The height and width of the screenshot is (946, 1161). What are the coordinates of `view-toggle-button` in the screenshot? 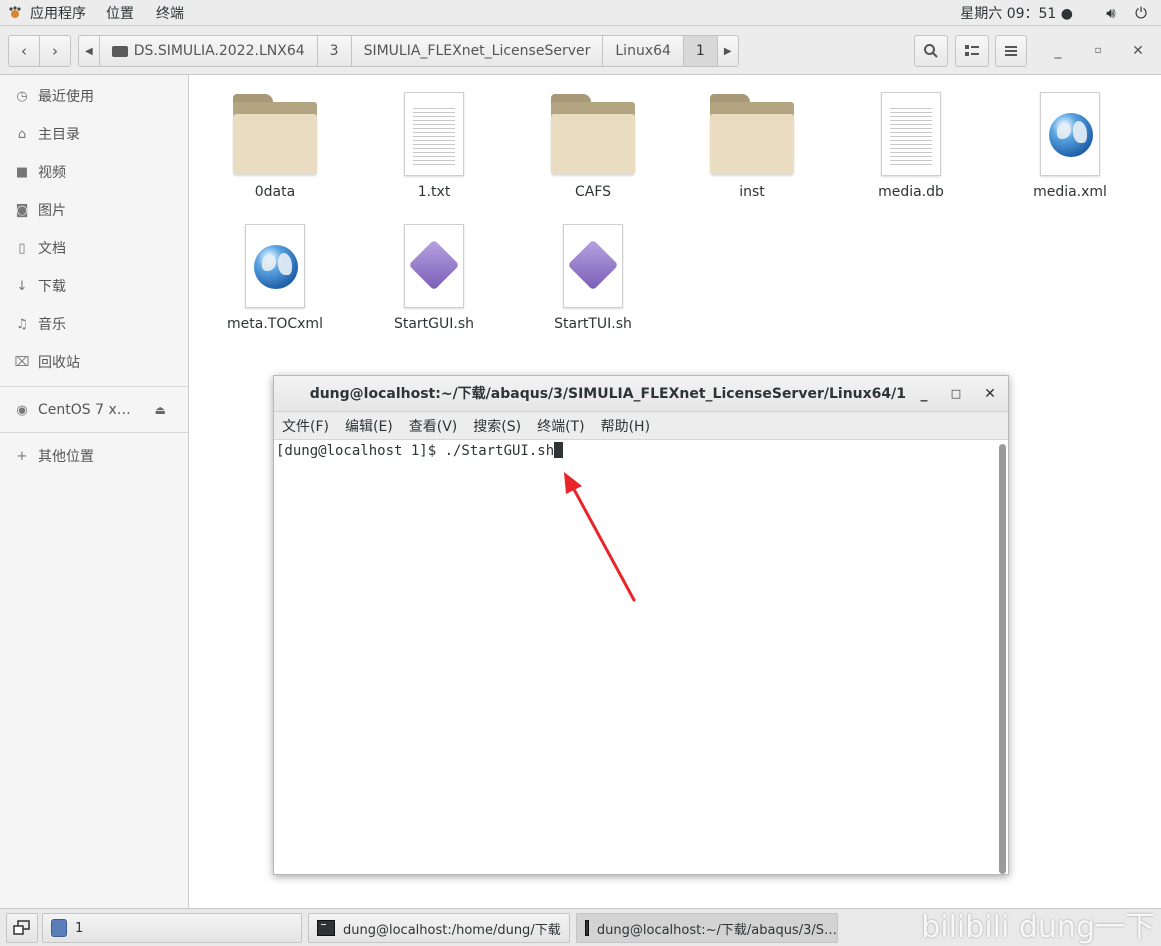 It's located at (972, 51).